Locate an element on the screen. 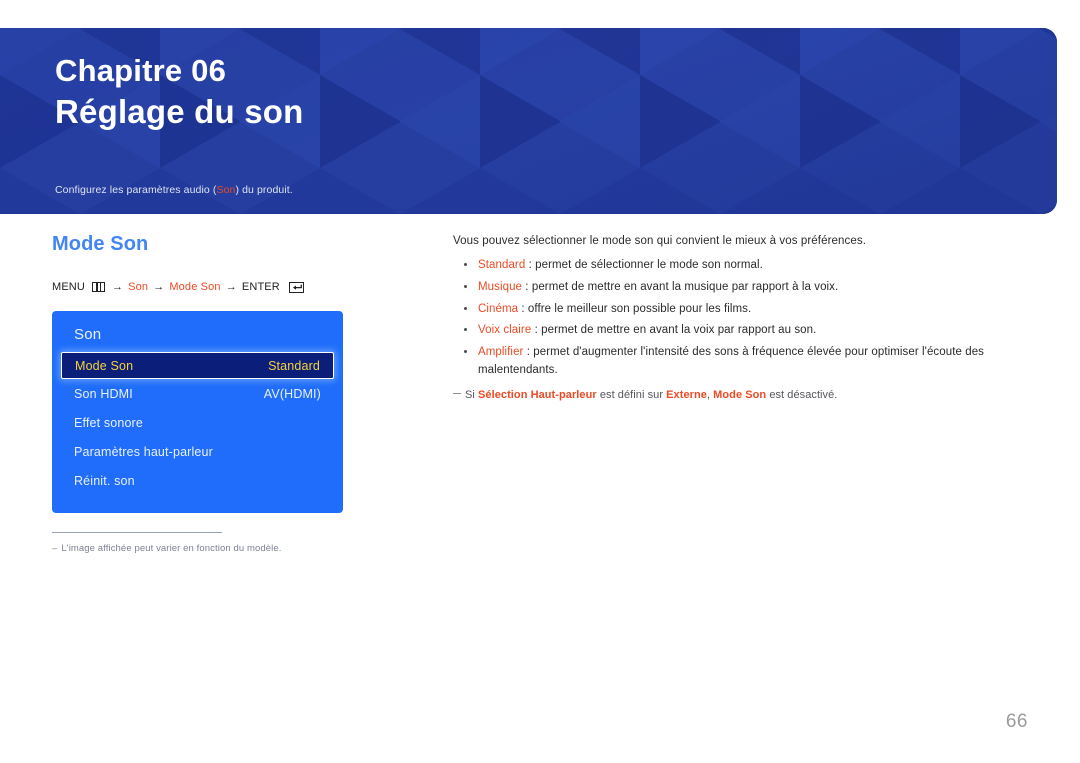  option-term: Musique is located at coordinates (500, 286).